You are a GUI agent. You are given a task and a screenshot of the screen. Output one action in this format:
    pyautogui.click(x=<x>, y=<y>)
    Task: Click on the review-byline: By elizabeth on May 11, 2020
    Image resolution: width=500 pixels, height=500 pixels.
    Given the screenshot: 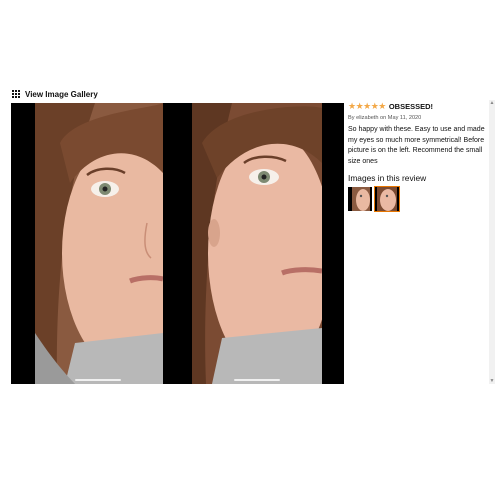 What is the action you would take?
    pyautogui.click(x=385, y=118)
    